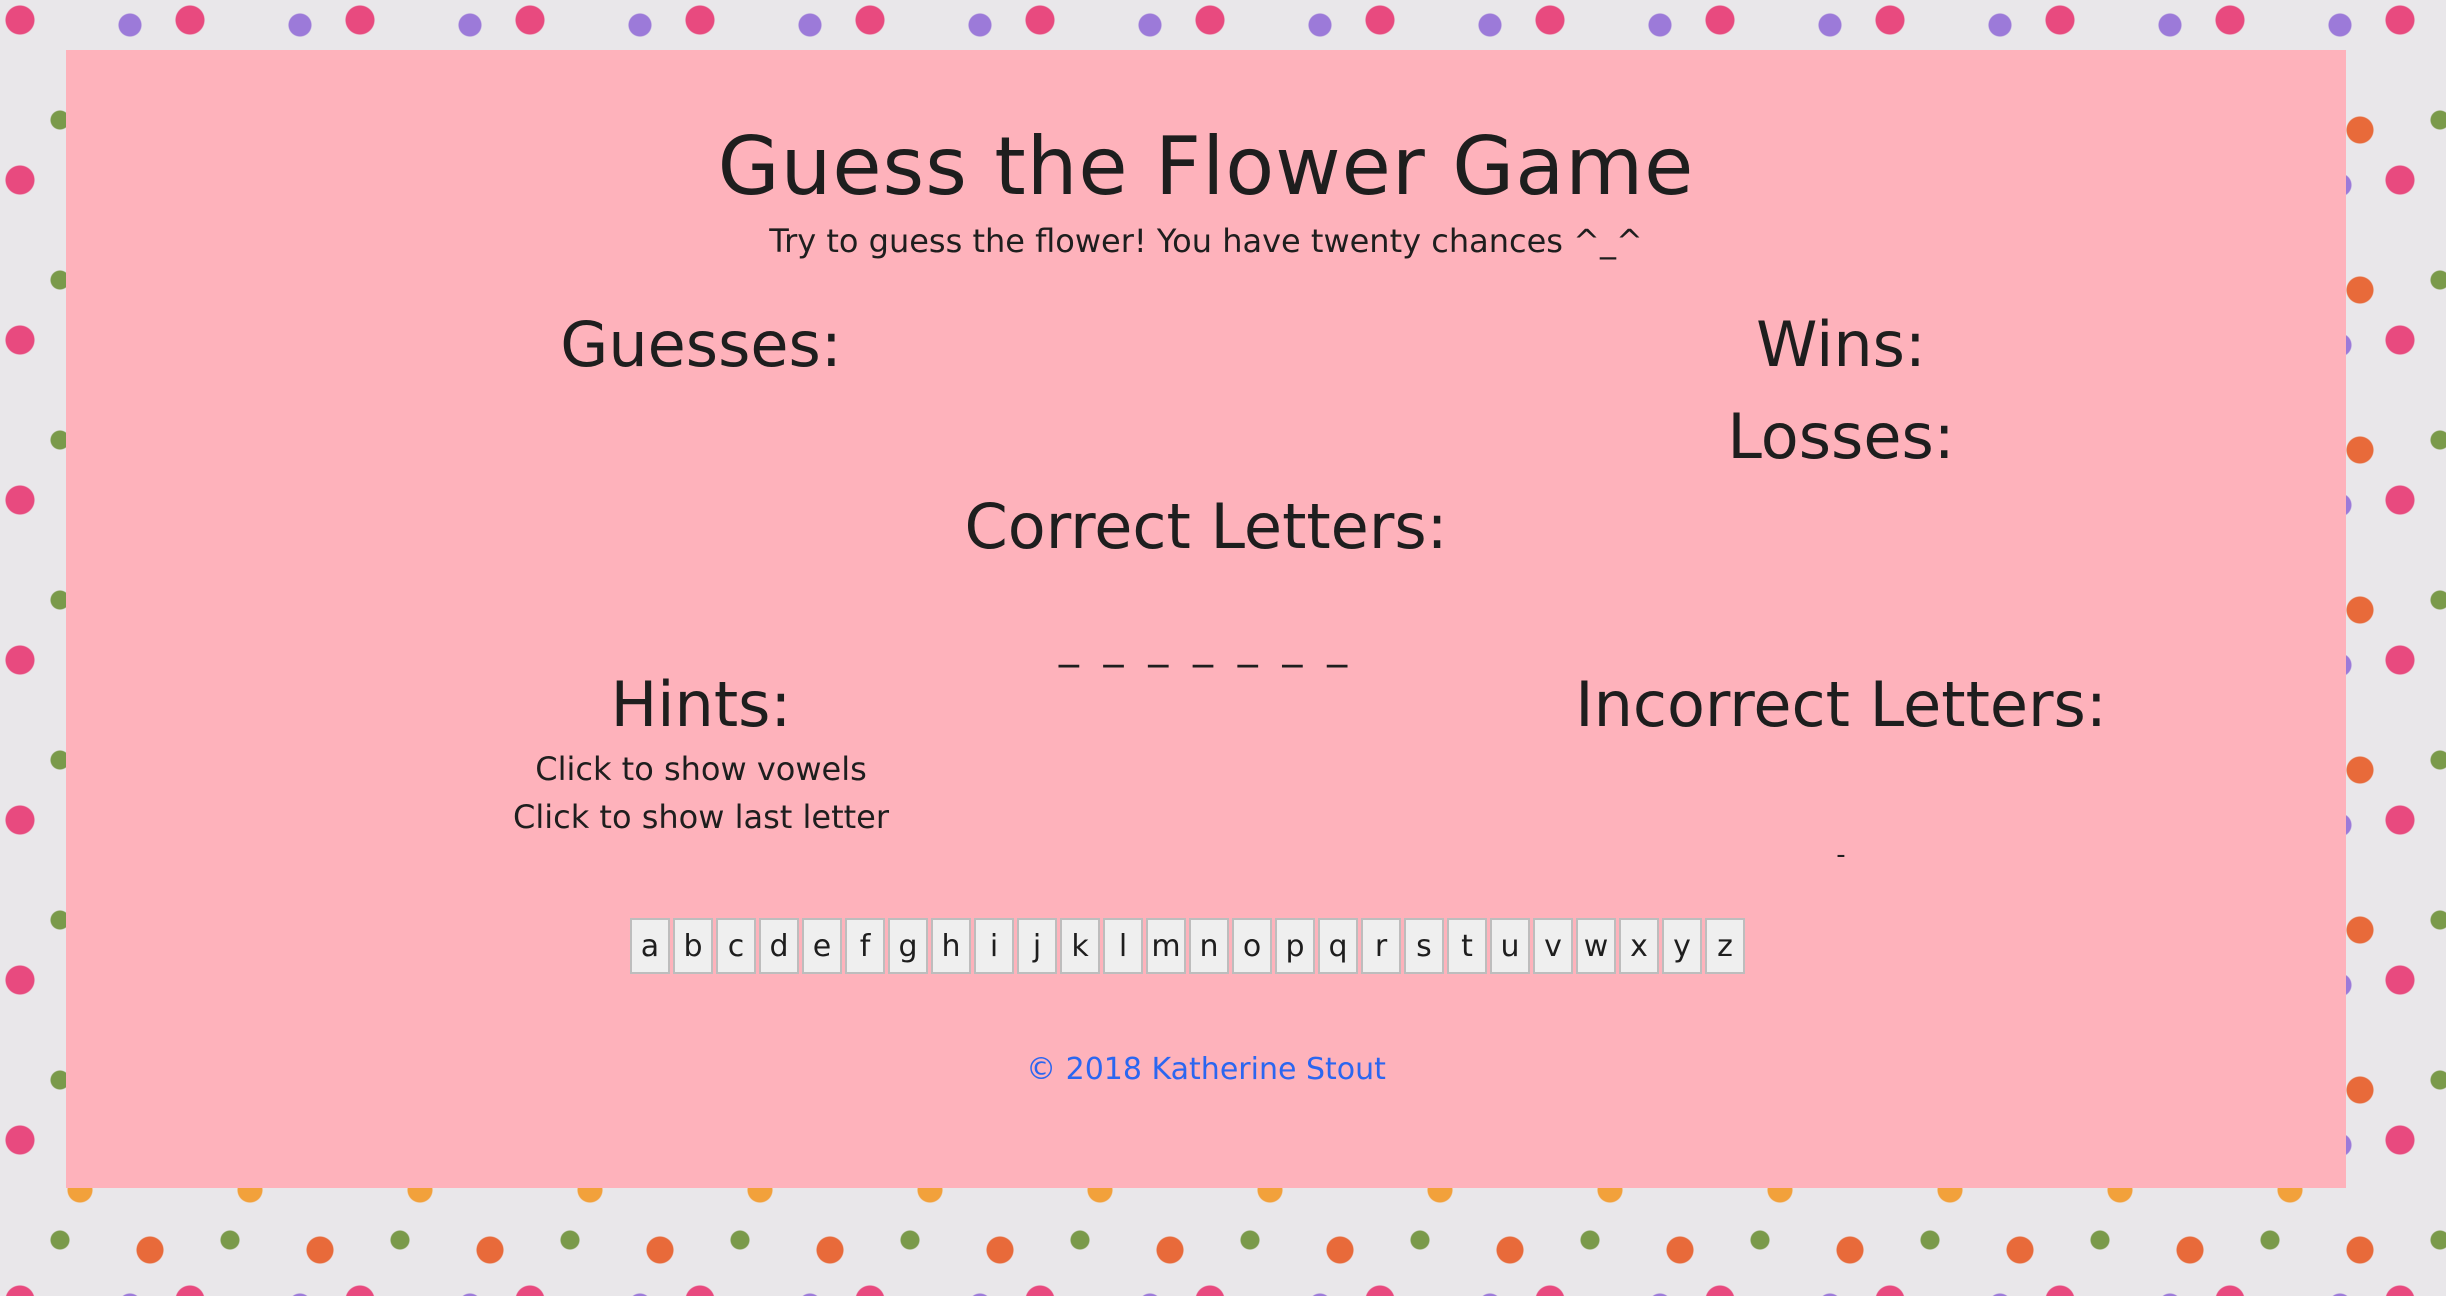 The image size is (2446, 1296). What do you see at coordinates (1467, 946) in the screenshot?
I see `key-t: t` at bounding box center [1467, 946].